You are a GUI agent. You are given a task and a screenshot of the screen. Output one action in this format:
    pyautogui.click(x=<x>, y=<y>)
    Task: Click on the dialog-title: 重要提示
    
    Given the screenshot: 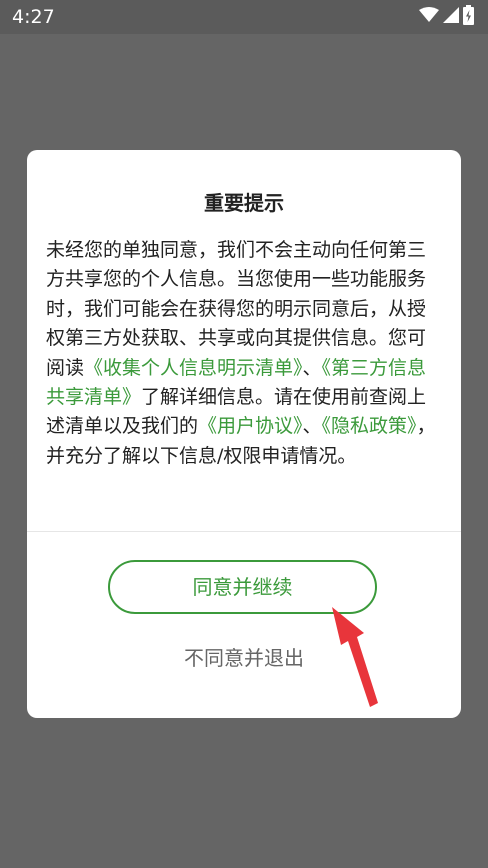 What is the action you would take?
    pyautogui.click(x=244, y=203)
    